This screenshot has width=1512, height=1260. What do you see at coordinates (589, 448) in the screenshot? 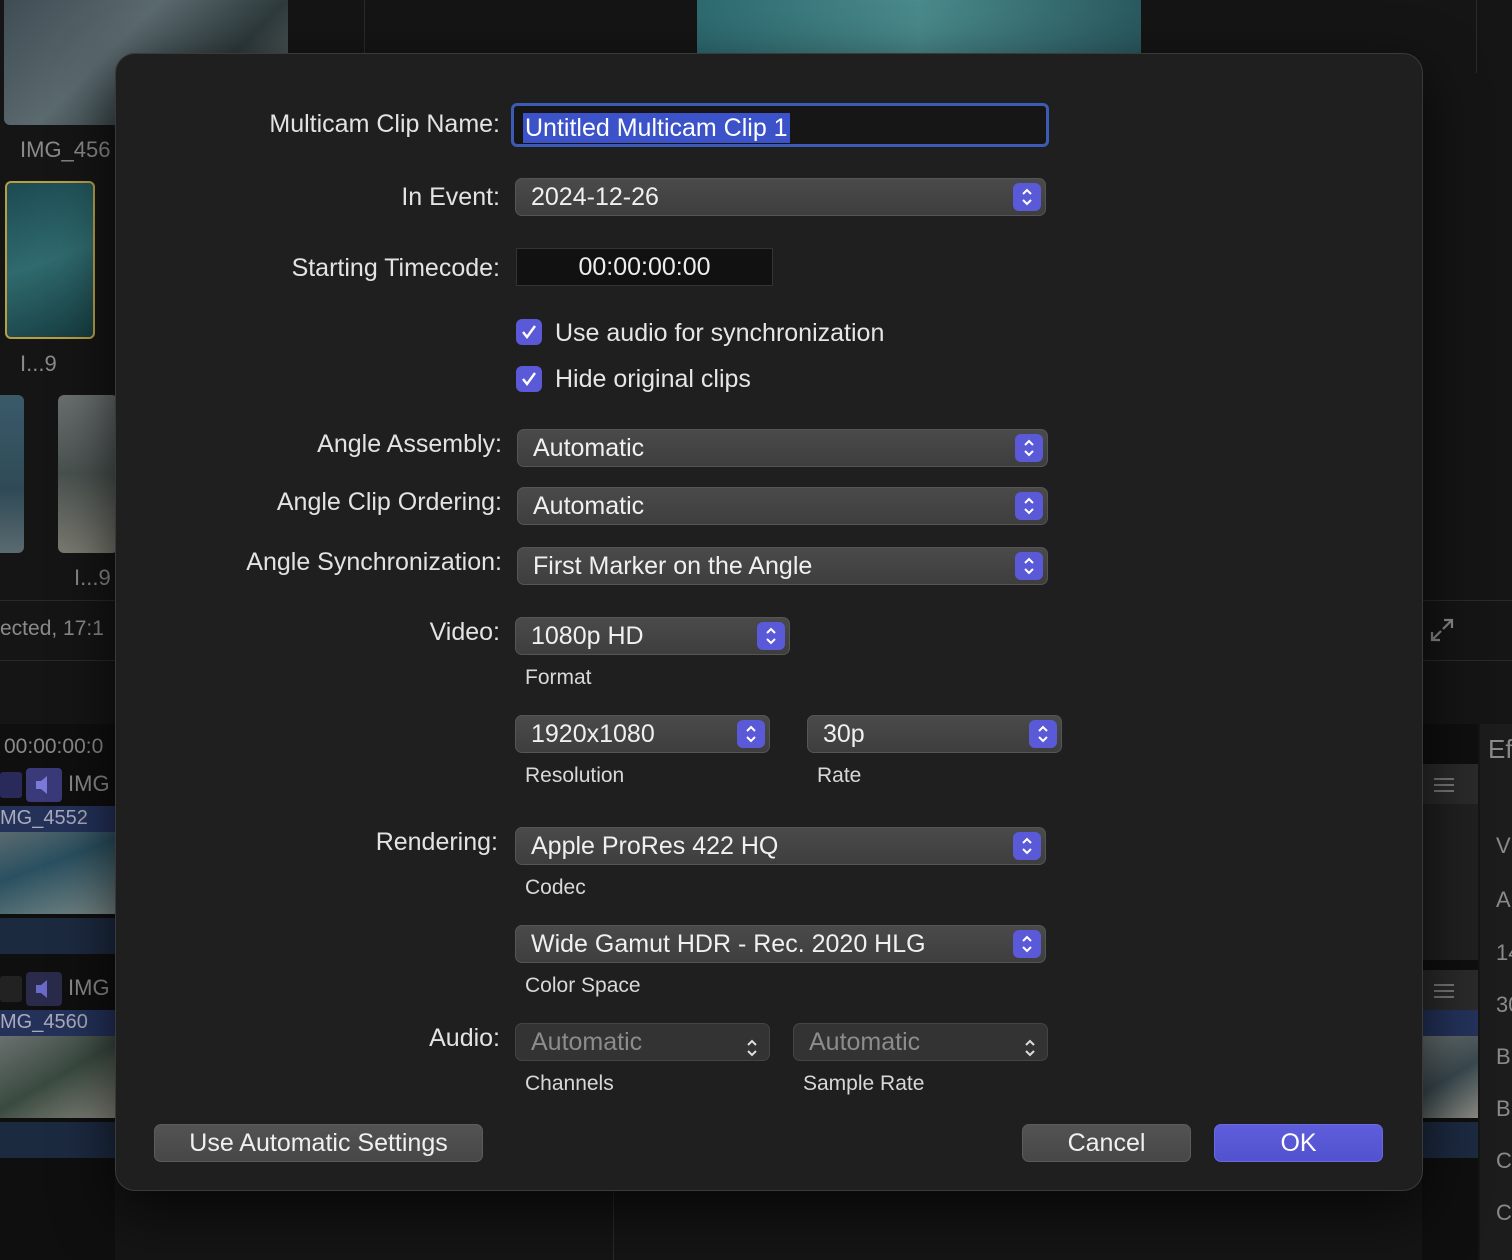
I see `angle-assembly-value: Automatic` at bounding box center [589, 448].